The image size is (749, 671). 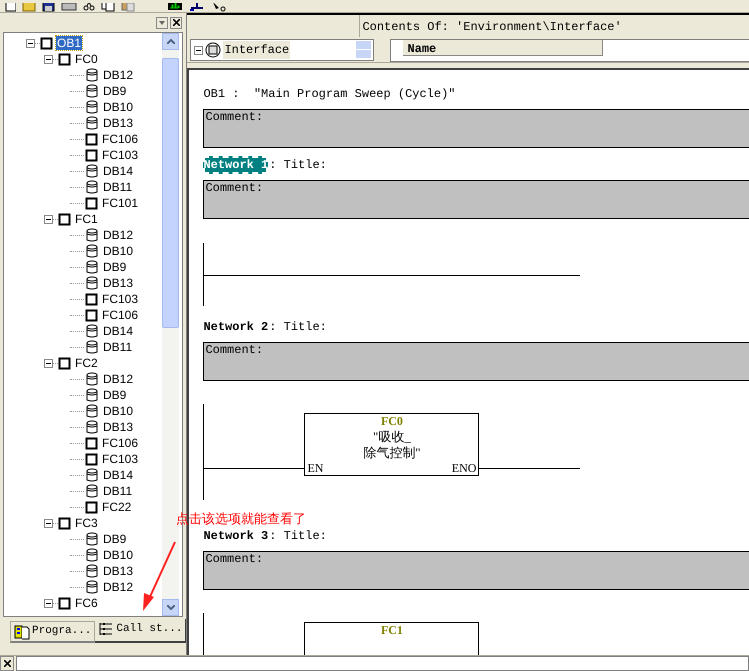 What do you see at coordinates (48, 7) in the screenshot?
I see `save-icon` at bounding box center [48, 7].